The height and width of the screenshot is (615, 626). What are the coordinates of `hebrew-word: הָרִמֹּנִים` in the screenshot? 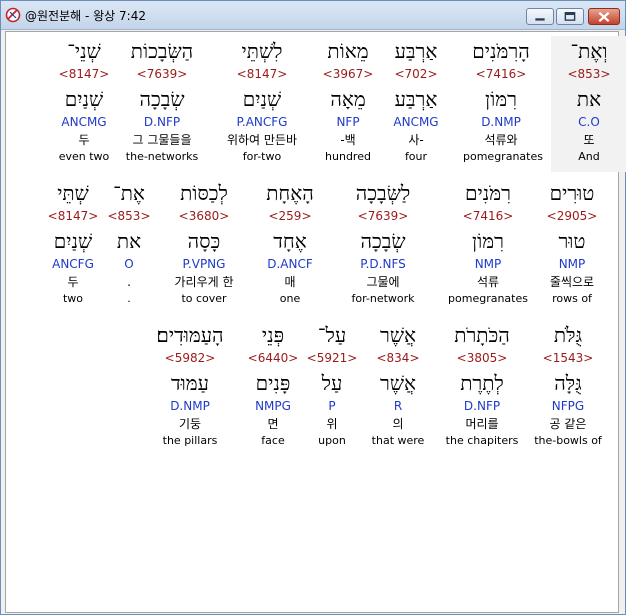 It's located at (501, 51).